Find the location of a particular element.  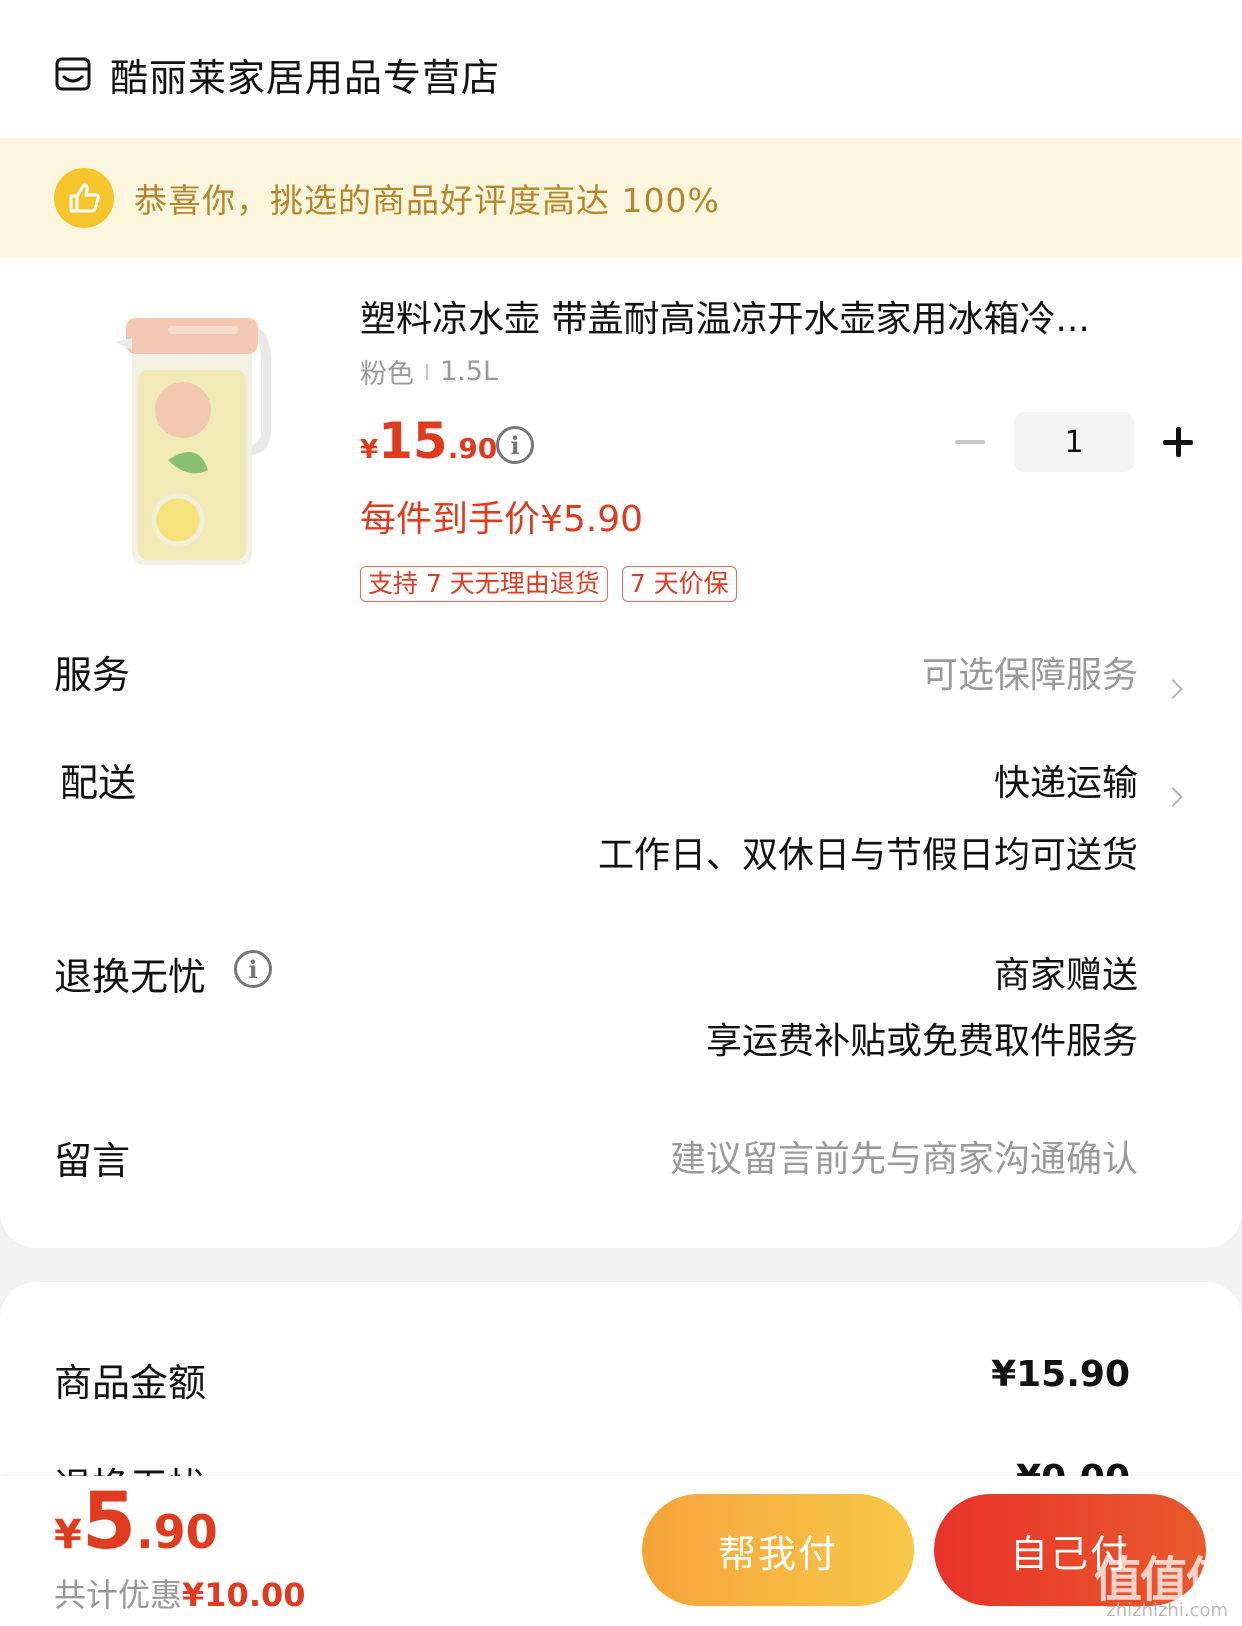

thumbs-up-icon is located at coordinates (84, 198).